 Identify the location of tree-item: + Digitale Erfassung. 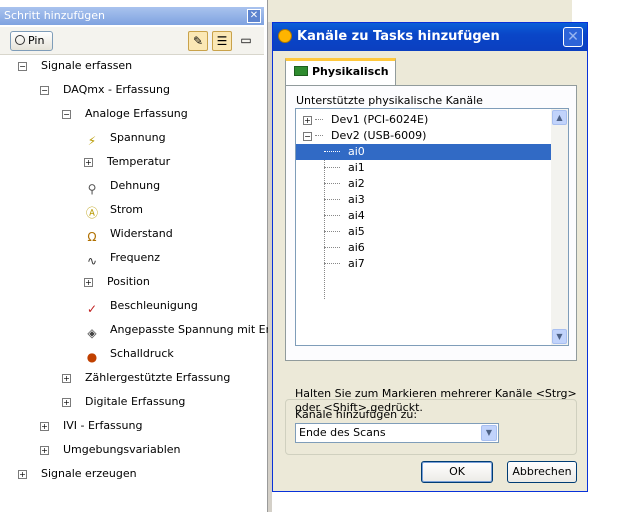
(123, 404).